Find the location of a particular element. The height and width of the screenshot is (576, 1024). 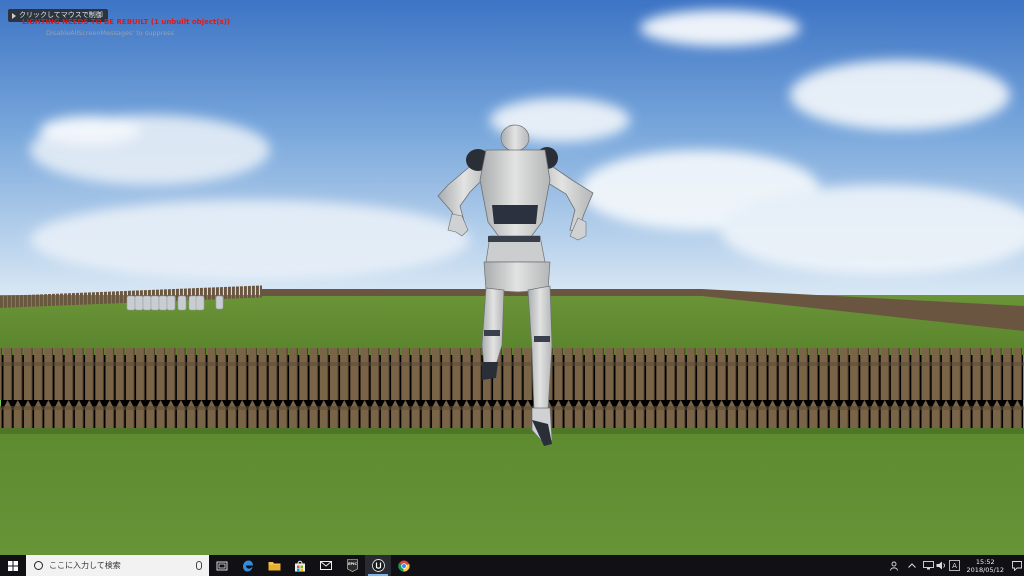

ime-icon: A is located at coordinates (954, 565).